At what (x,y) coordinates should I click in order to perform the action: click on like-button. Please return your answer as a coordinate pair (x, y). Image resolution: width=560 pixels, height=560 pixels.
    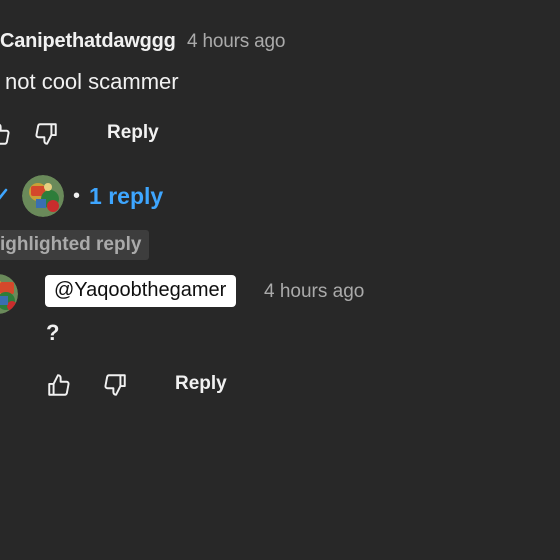
    Looking at the image, I should click on (6, 134).